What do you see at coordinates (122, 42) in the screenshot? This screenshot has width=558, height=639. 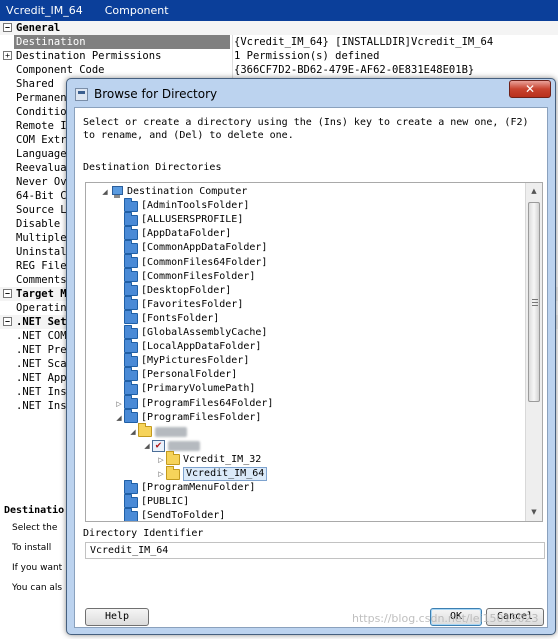 I see `property-name: Destination` at bounding box center [122, 42].